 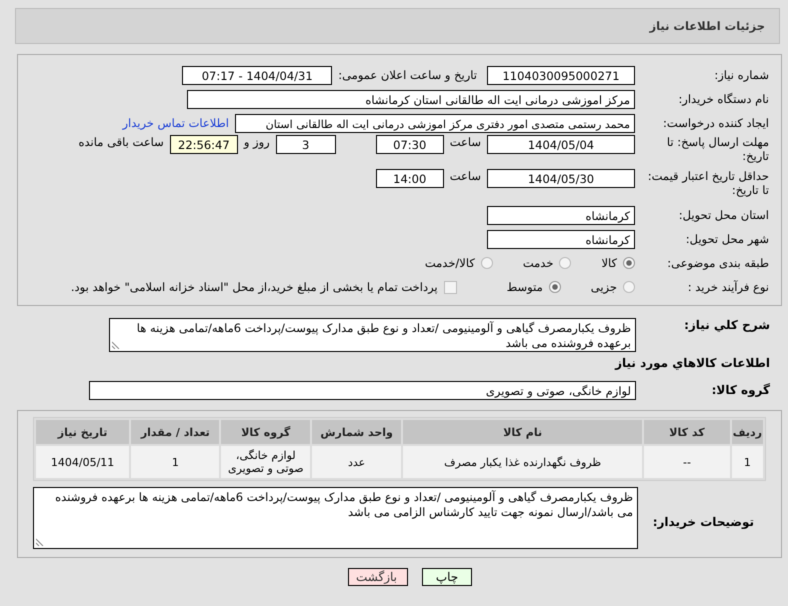 What do you see at coordinates (718, 263) in the screenshot?
I see `field-label: طبقه بندی موضوعی:` at bounding box center [718, 263].